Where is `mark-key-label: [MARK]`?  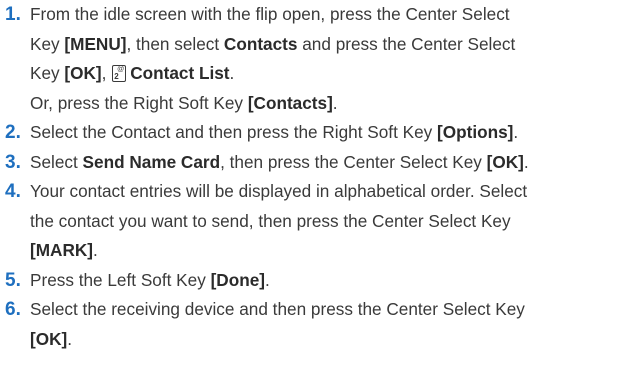 mark-key-label: [MARK] is located at coordinates (62, 250).